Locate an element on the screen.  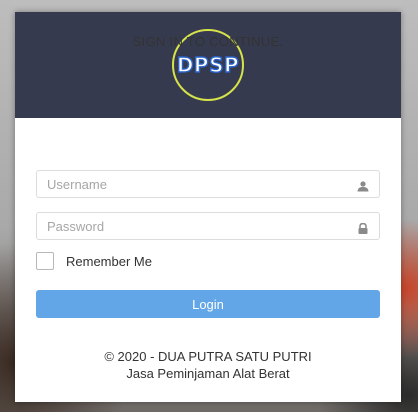
login-button: Login is located at coordinates (208, 304).